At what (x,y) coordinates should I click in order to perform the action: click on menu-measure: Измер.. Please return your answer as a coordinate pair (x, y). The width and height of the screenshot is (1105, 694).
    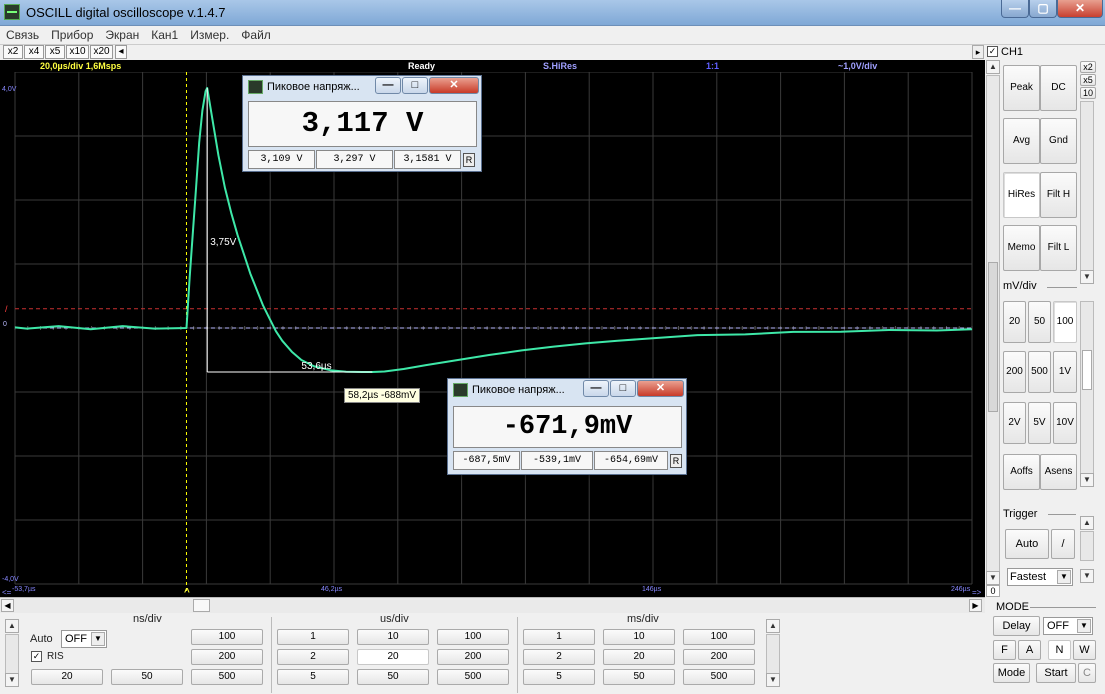
    Looking at the image, I should click on (209, 34).